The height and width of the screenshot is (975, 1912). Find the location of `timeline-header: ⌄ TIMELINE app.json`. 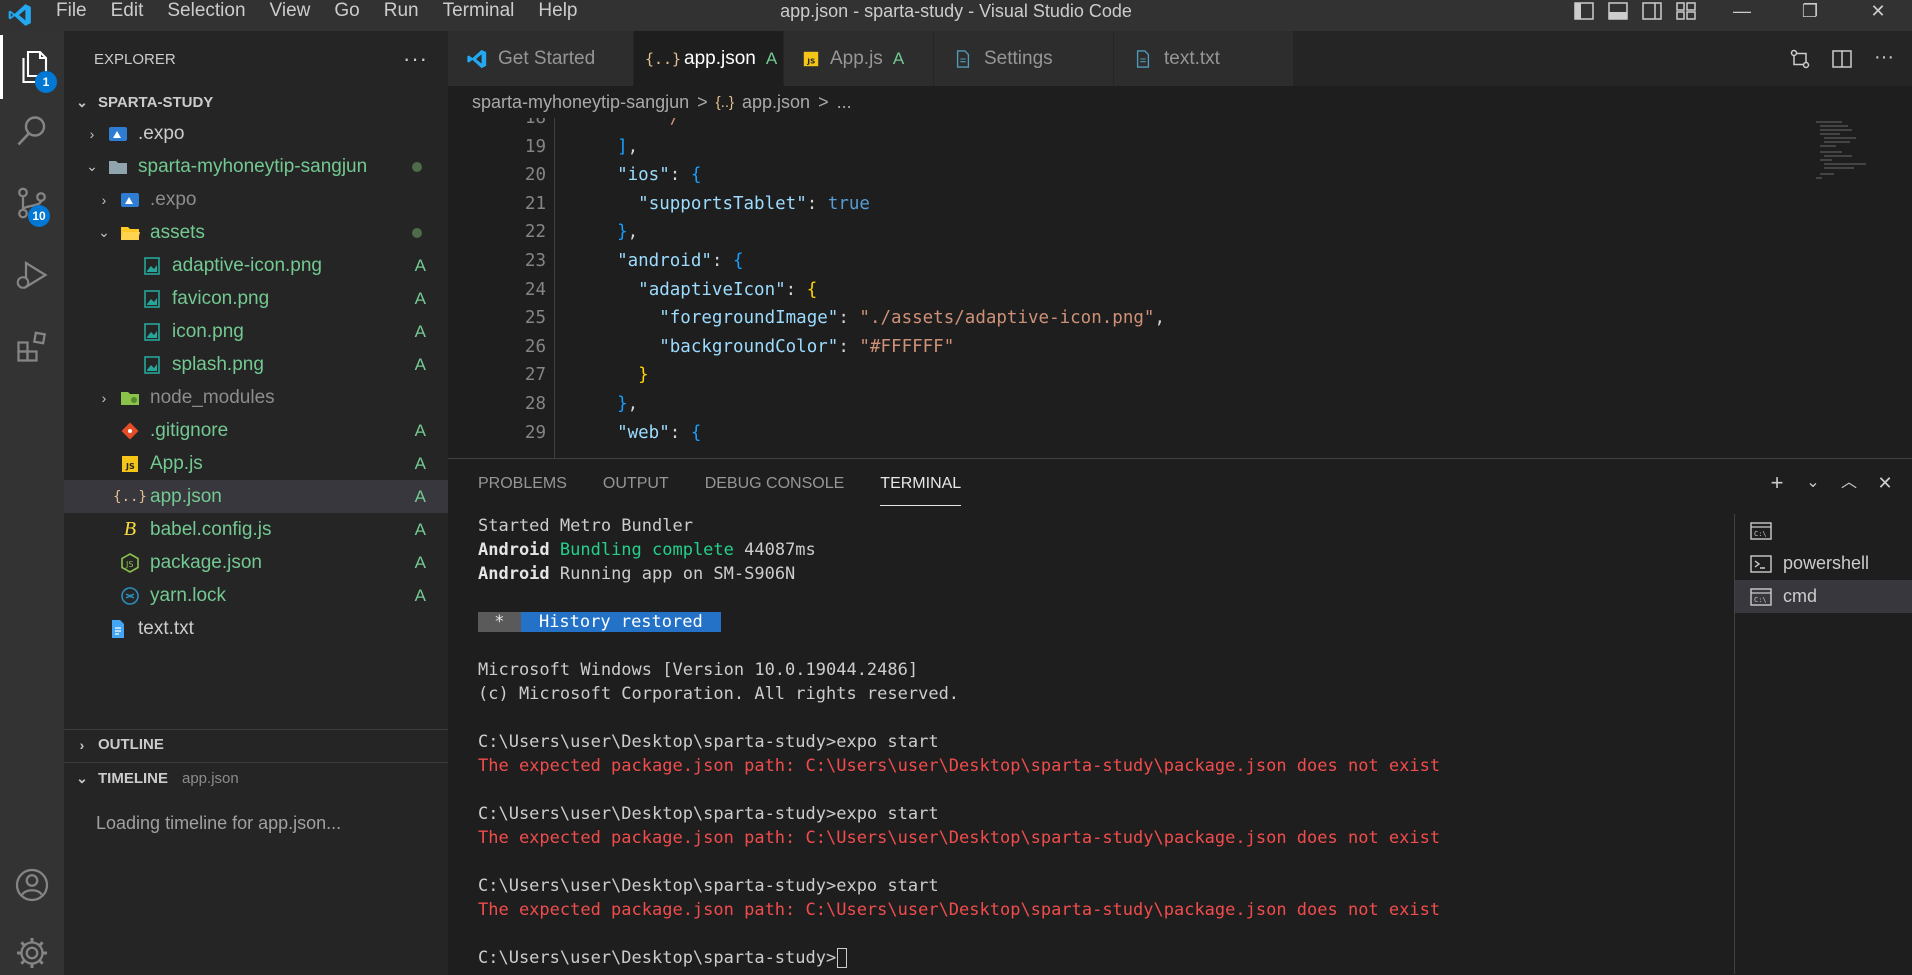

timeline-header: ⌄ TIMELINE app.json is located at coordinates (256, 778).